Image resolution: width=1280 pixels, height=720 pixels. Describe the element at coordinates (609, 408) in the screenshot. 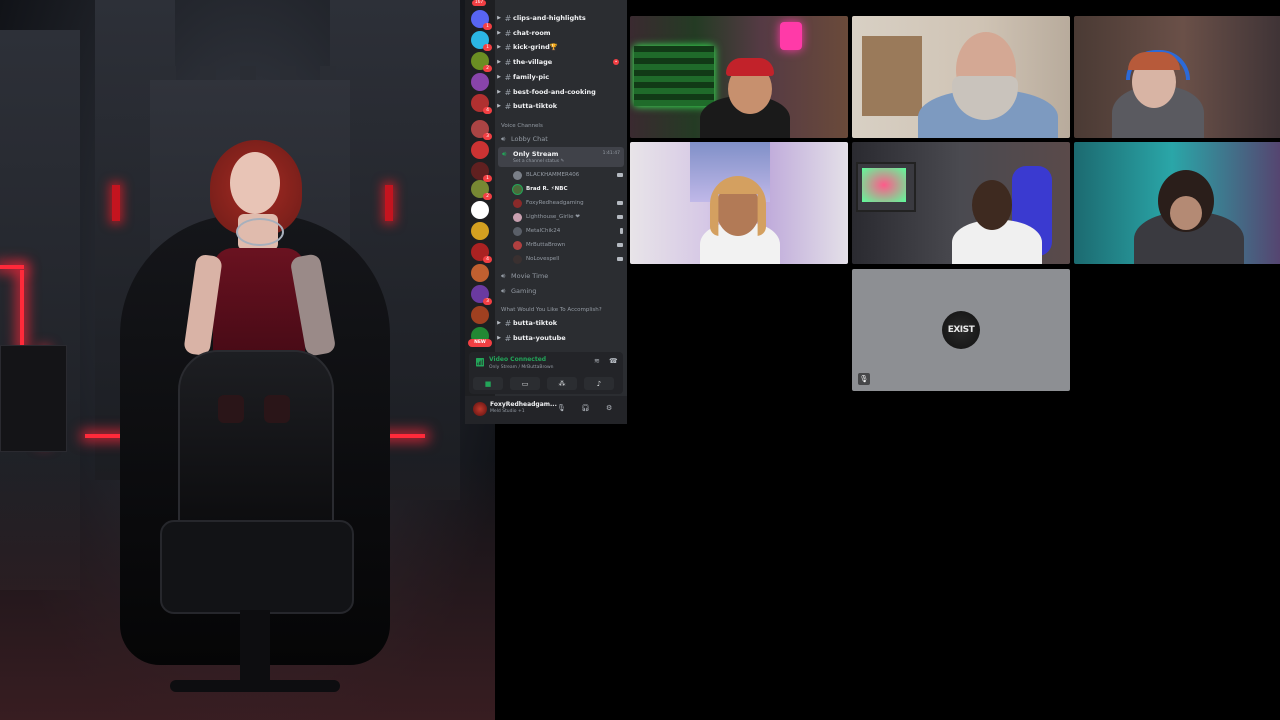

I see `gear-icon: ⚙` at that location.